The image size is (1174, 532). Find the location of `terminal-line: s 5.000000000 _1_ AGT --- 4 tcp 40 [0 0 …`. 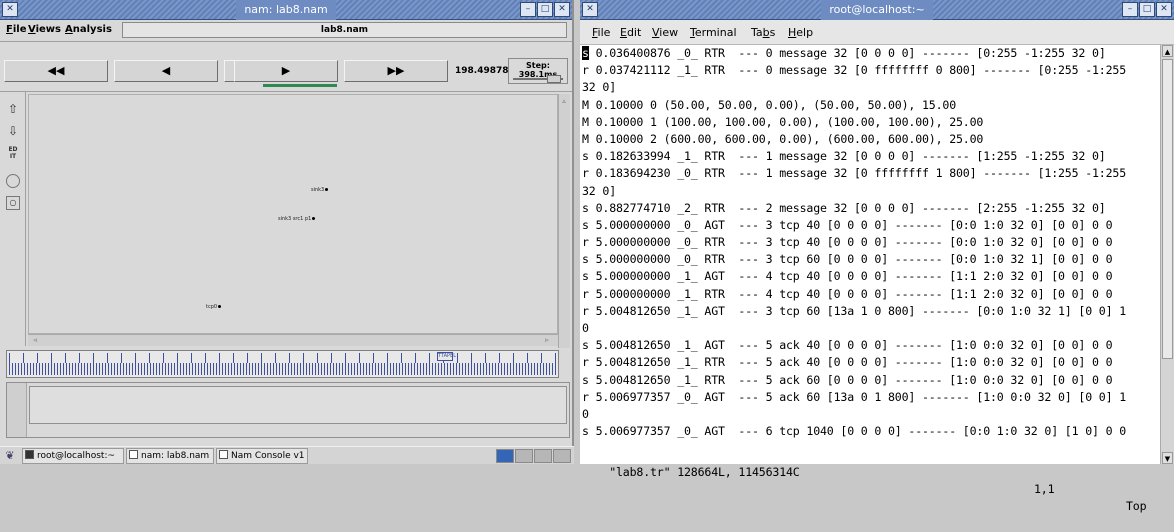

terminal-line: s 5.000000000 _1_ AGT --- 4 tcp 40 [0 0 … is located at coordinates (847, 276).